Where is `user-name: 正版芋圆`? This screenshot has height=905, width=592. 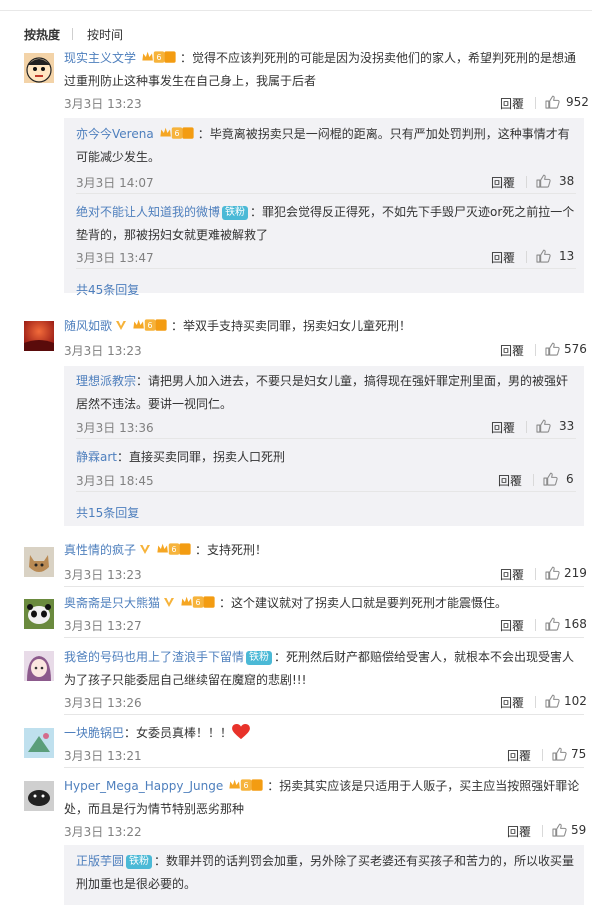 user-name: 正版芋圆 is located at coordinates (100, 861).